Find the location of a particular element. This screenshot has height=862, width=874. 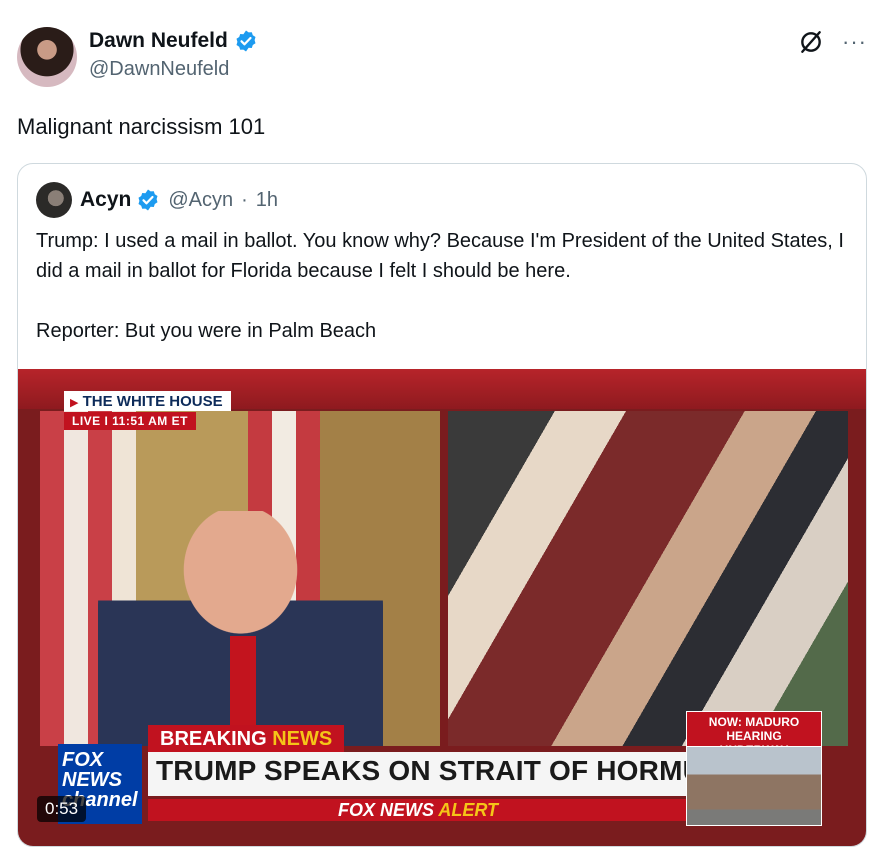

alert-brand: FOX NEWS is located at coordinates (385, 810).